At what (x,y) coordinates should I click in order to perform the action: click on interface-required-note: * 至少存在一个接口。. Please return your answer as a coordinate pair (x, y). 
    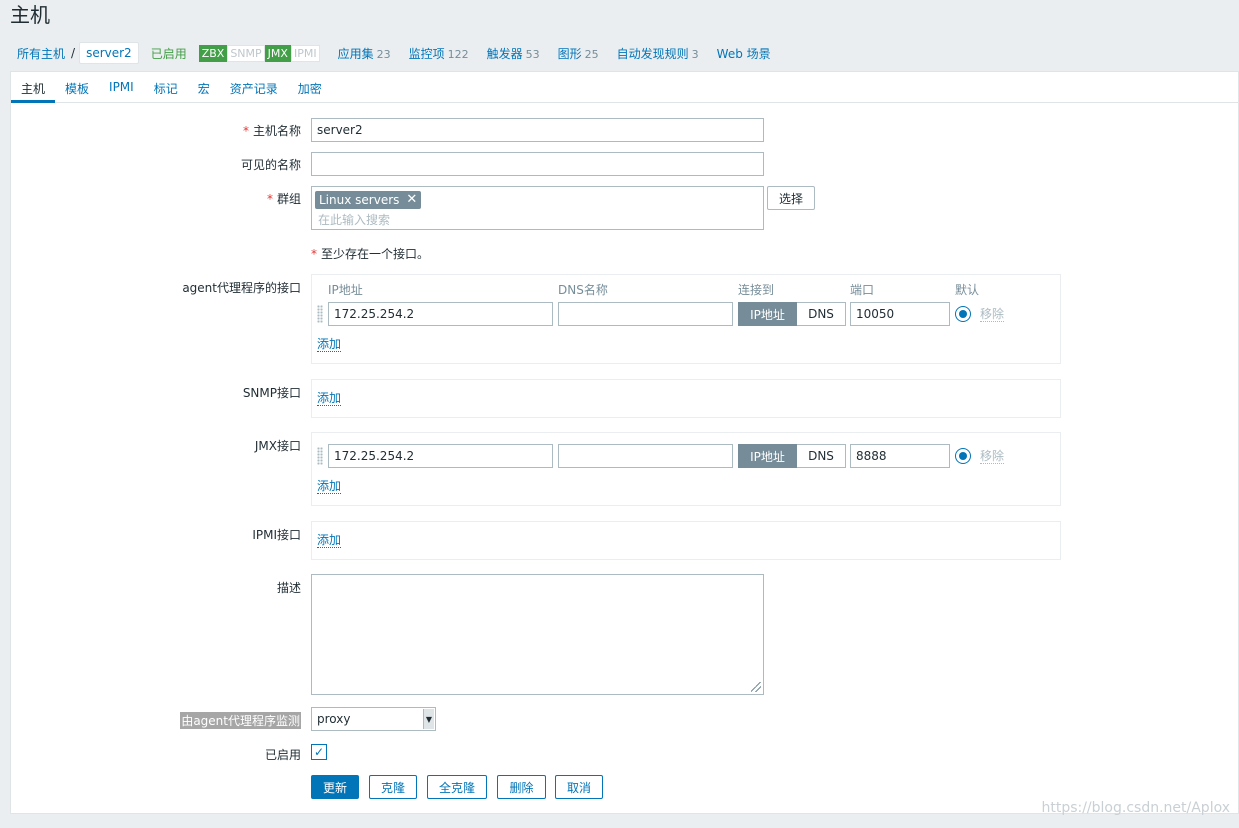
    Looking at the image, I should click on (370, 253).